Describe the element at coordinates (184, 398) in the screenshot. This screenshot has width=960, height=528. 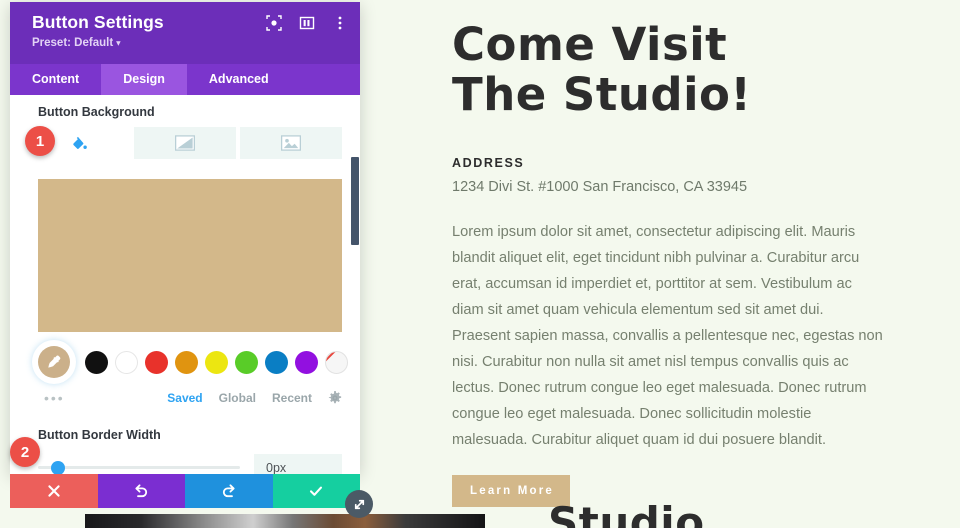
I see `palette-tab-saved: Saved` at that location.